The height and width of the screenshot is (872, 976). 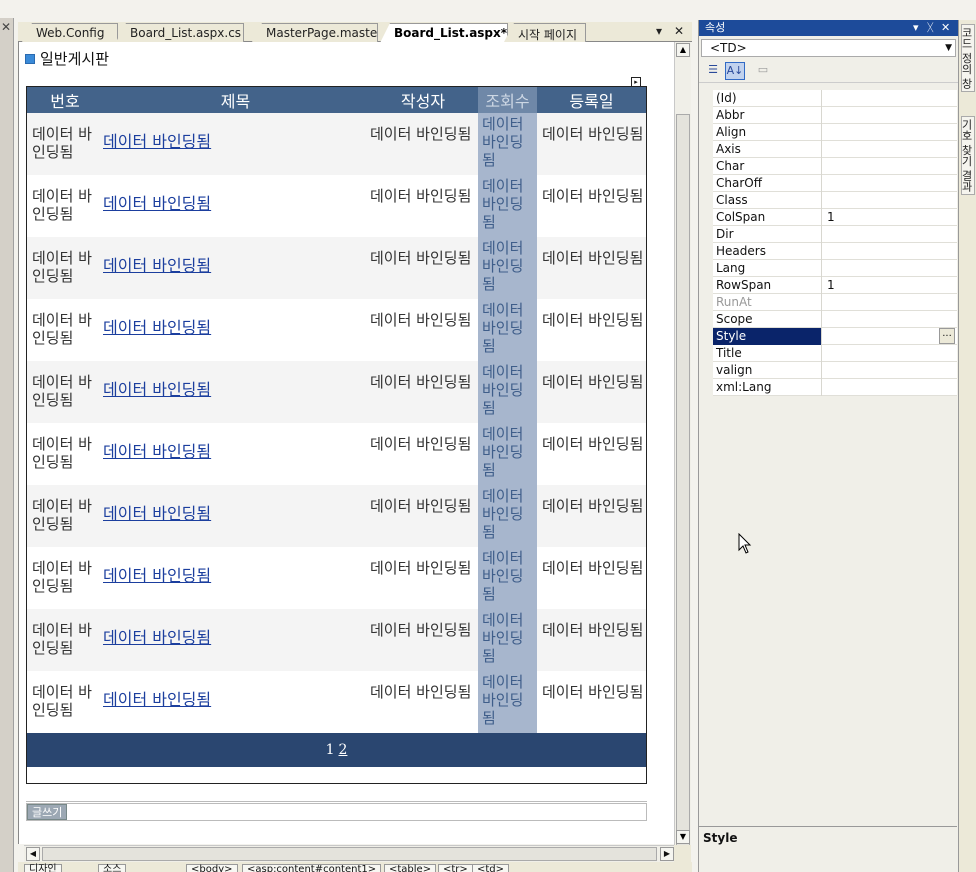 I want to click on view-design-tab: 디자인, so click(x=43, y=868).